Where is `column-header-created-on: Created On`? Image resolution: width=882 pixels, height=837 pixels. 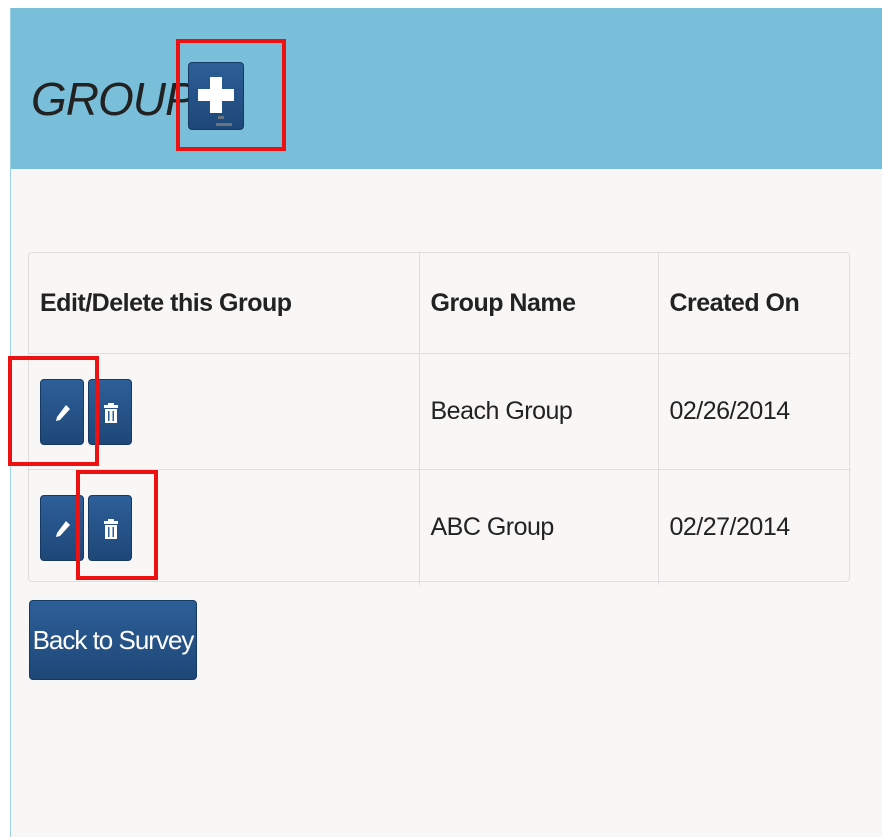
column-header-created-on: Created On is located at coordinates (754, 303).